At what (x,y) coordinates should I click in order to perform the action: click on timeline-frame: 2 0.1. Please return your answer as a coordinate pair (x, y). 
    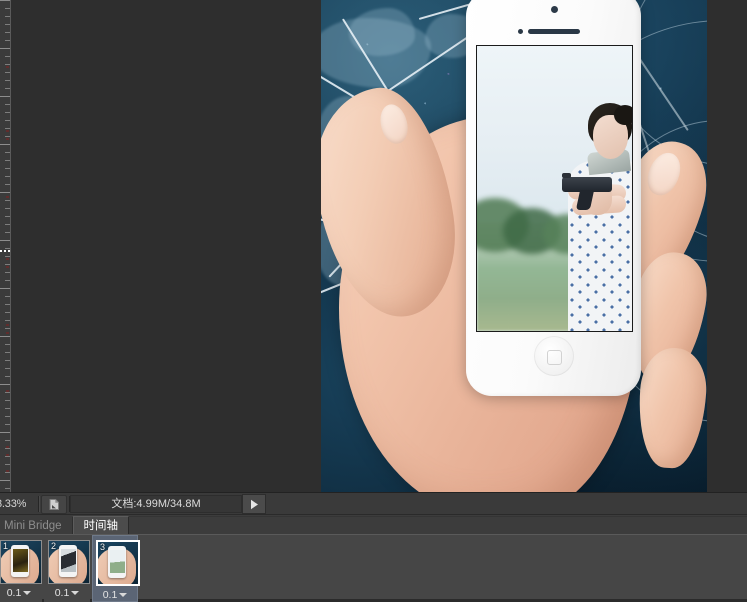
    Looking at the image, I should click on (67, 568).